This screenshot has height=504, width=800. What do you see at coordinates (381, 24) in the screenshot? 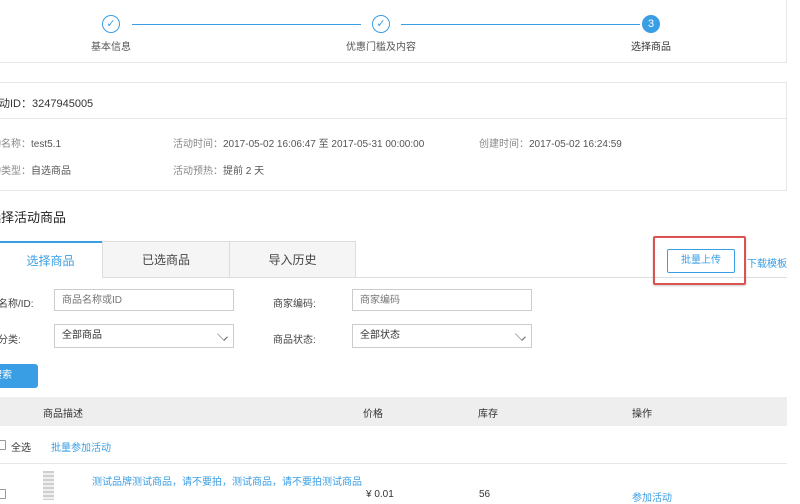
I see `step-2-check-icon: ✓` at bounding box center [381, 24].